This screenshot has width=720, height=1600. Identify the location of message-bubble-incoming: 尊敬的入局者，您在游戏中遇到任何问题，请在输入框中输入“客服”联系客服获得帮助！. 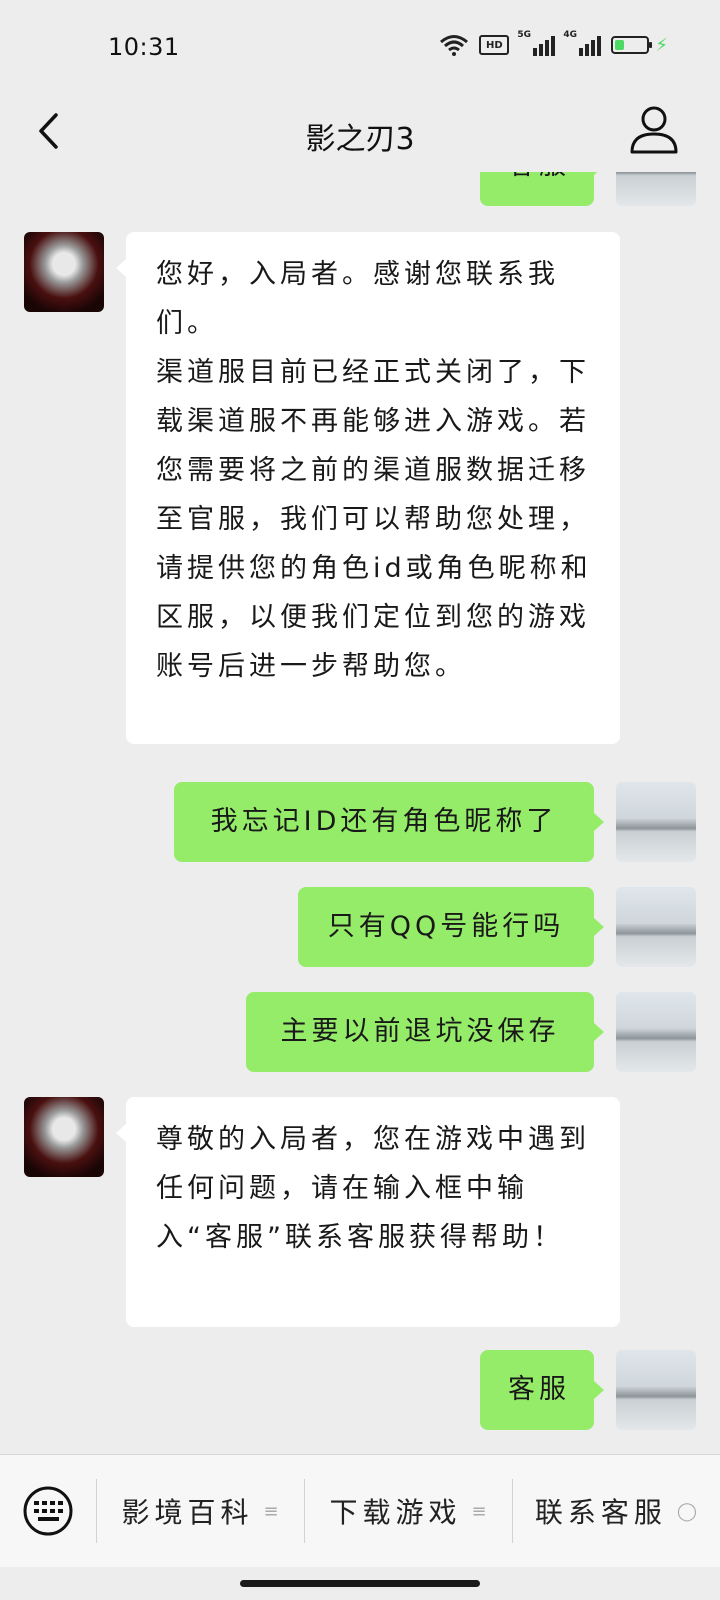
(373, 1212).